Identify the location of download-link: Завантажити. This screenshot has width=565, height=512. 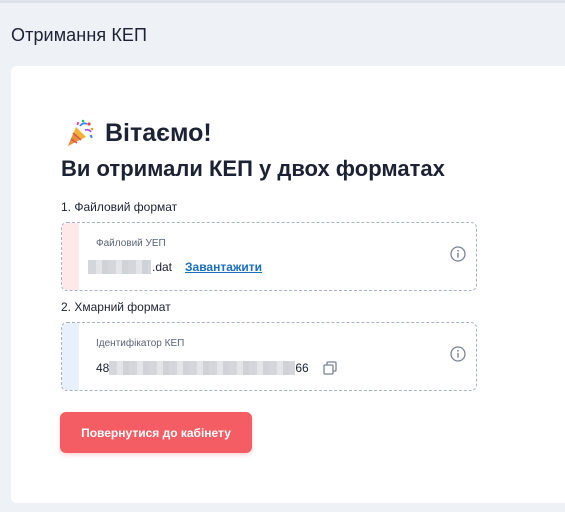
(223, 267).